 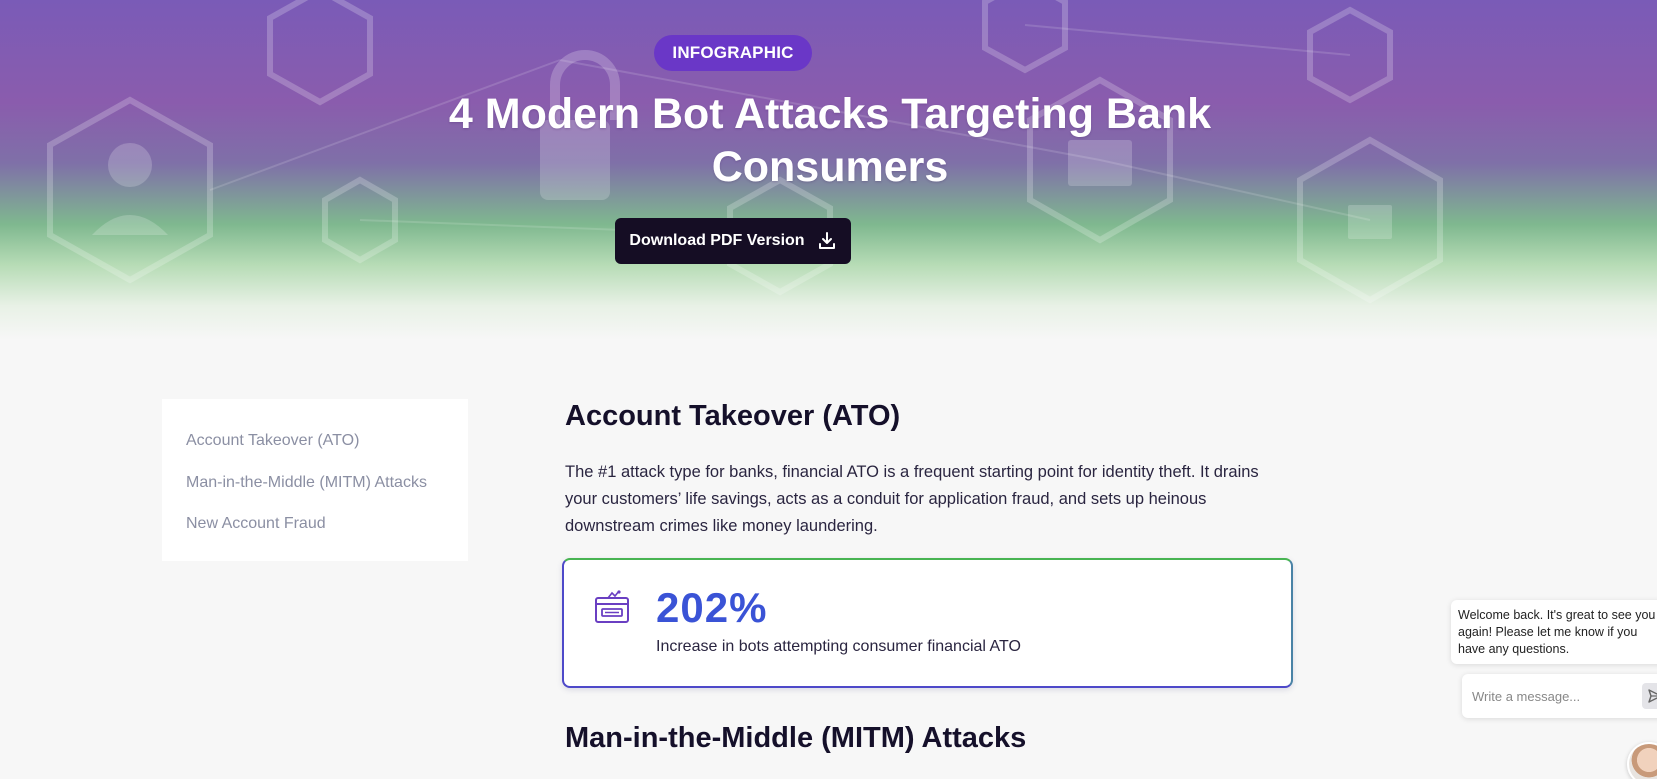 What do you see at coordinates (1642, 760) in the screenshot?
I see `agent-avatar` at bounding box center [1642, 760].